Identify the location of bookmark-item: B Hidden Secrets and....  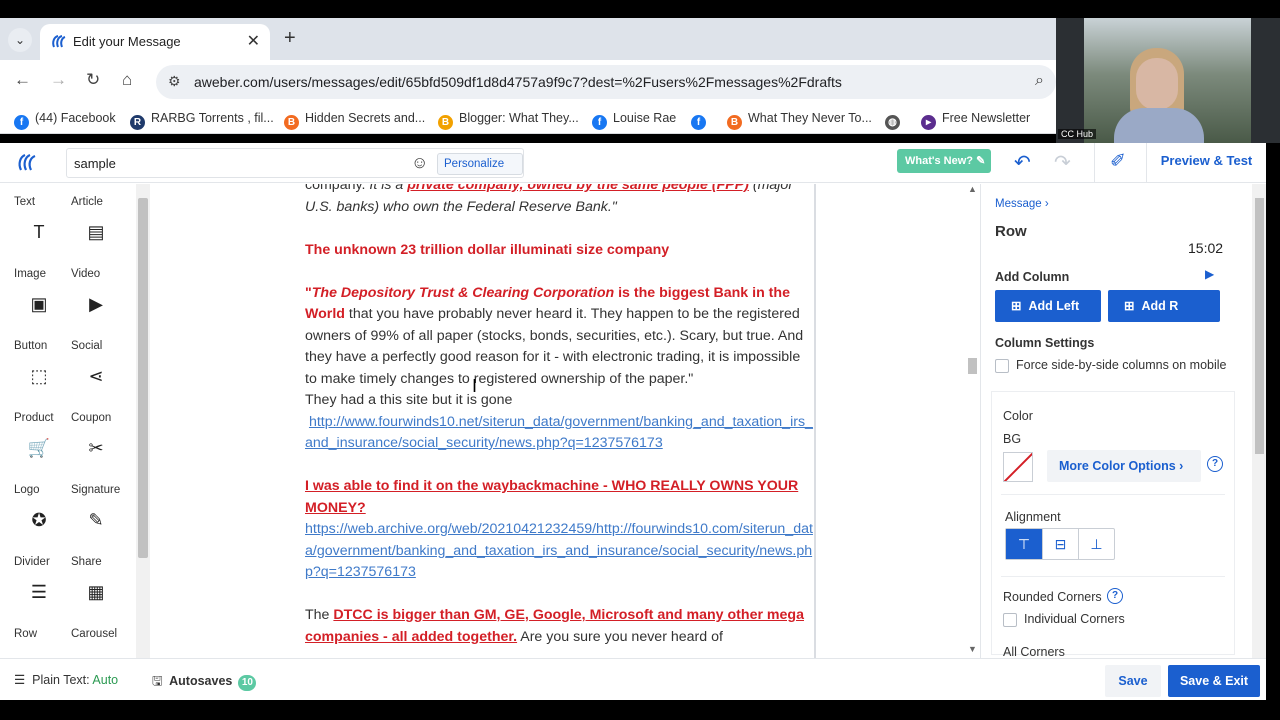
(354, 120).